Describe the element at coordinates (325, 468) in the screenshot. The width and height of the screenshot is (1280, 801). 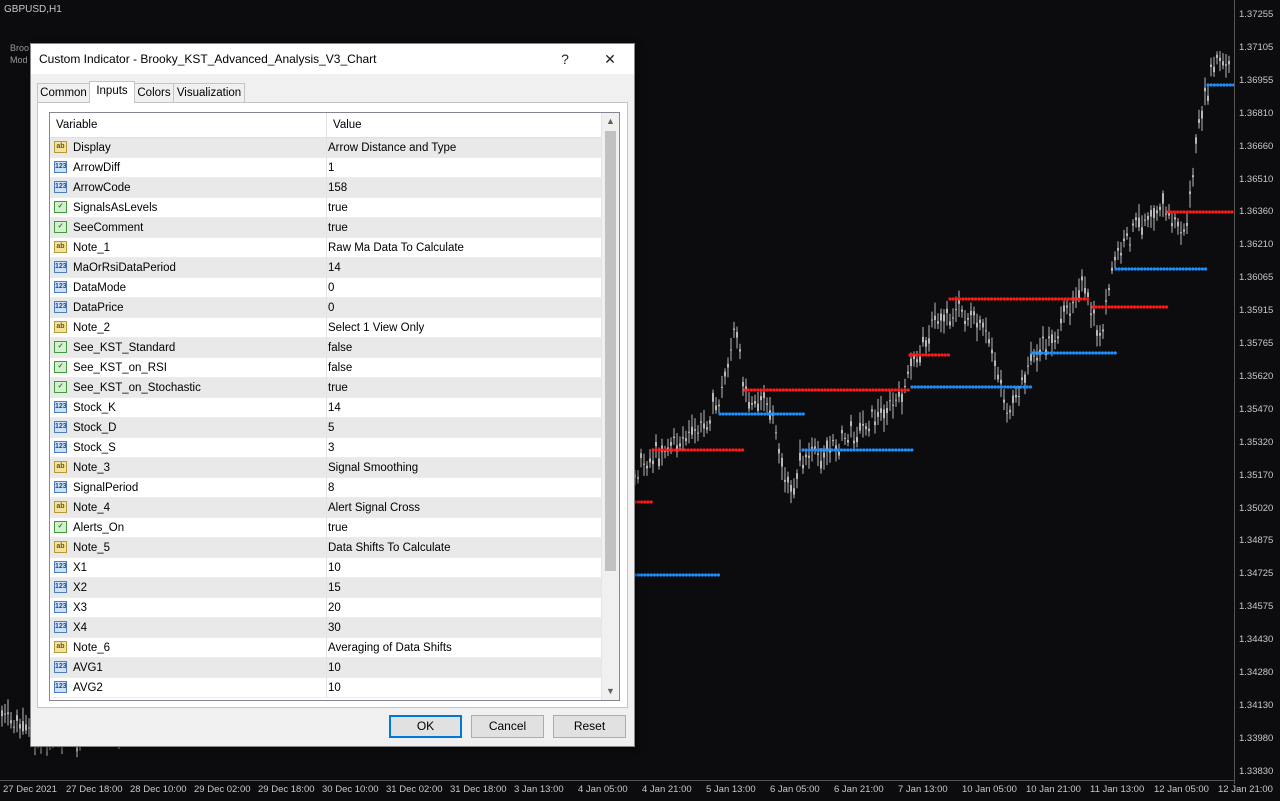
I see `parameter-row: ab Note_3 Signal Smoothing` at that location.